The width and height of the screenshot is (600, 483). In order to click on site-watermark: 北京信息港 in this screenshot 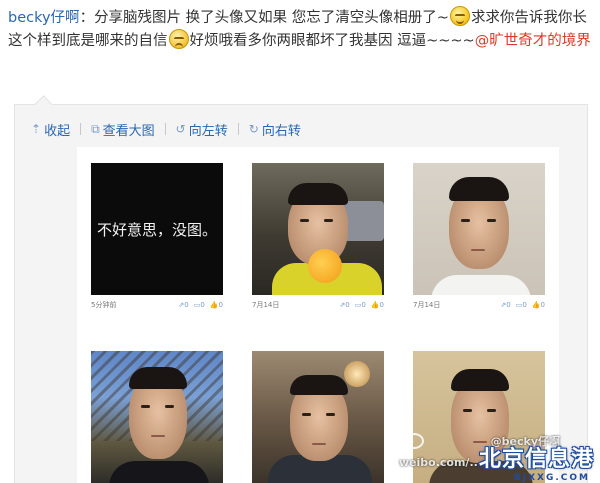, I will do `click(536, 459)`.